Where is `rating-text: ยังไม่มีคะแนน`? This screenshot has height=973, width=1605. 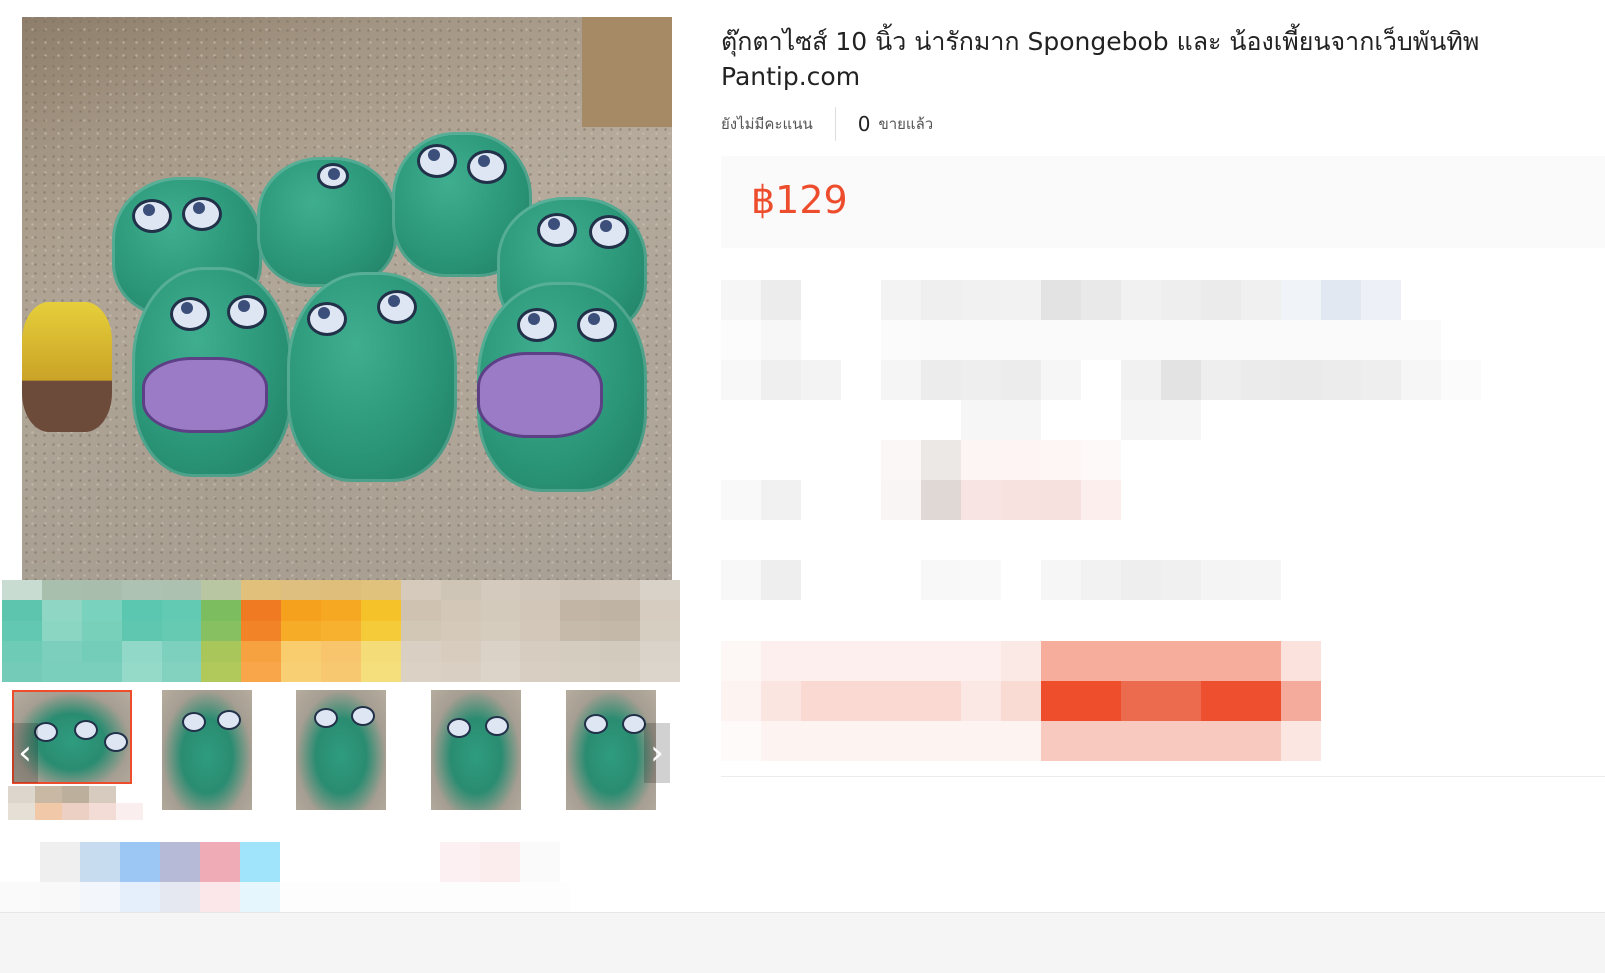
rating-text: ยังไม่มีคะแนน is located at coordinates (767, 124).